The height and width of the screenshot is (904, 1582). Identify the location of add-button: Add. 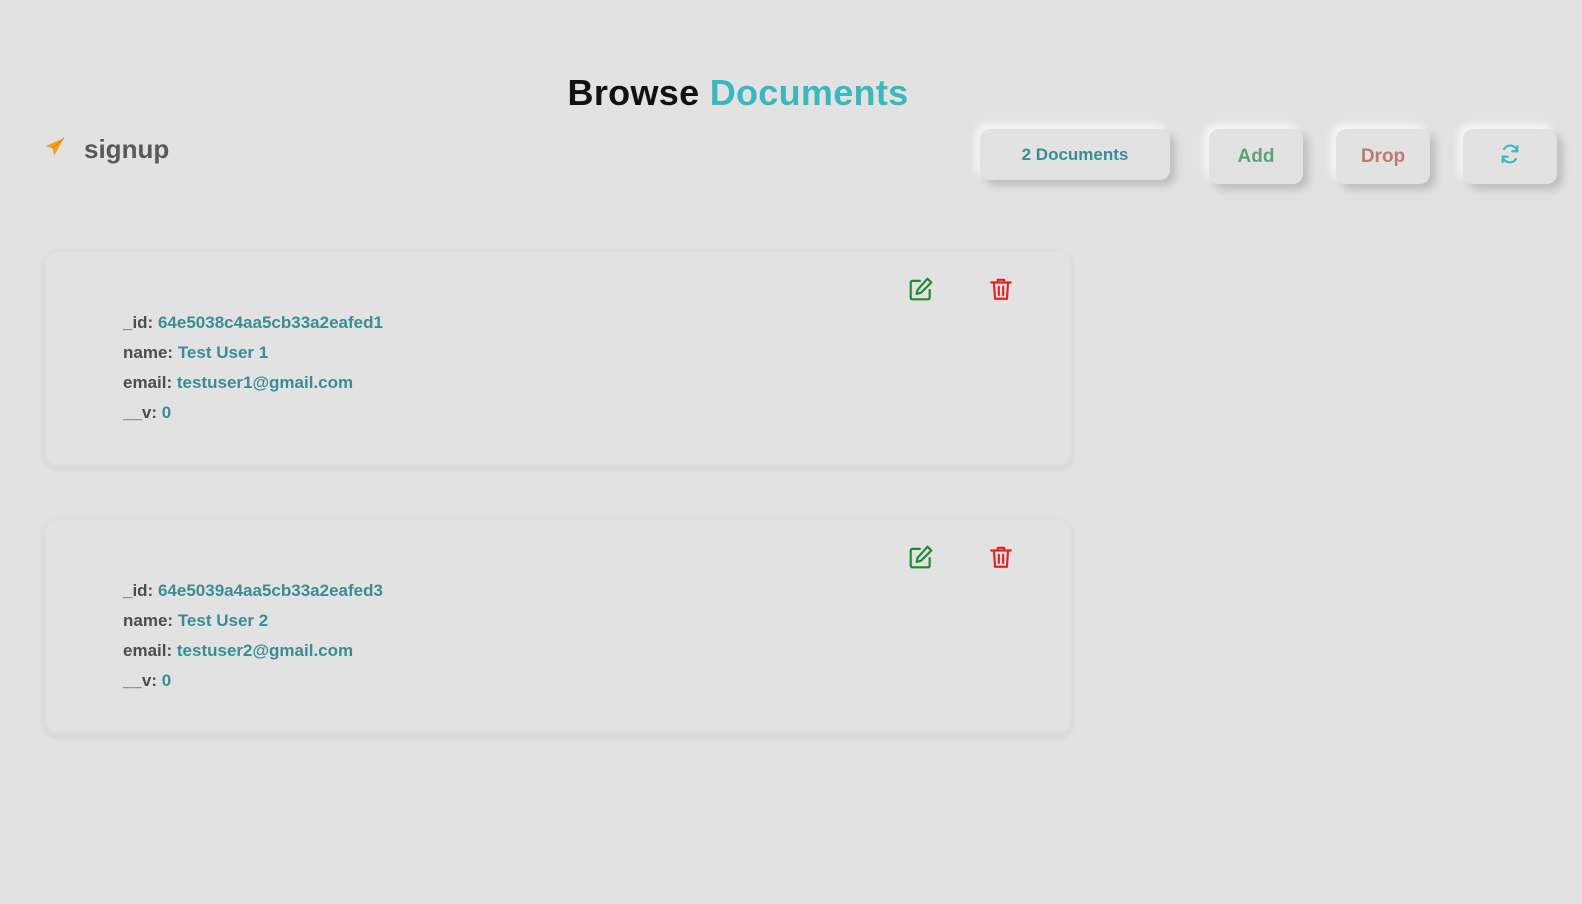
(1256, 156).